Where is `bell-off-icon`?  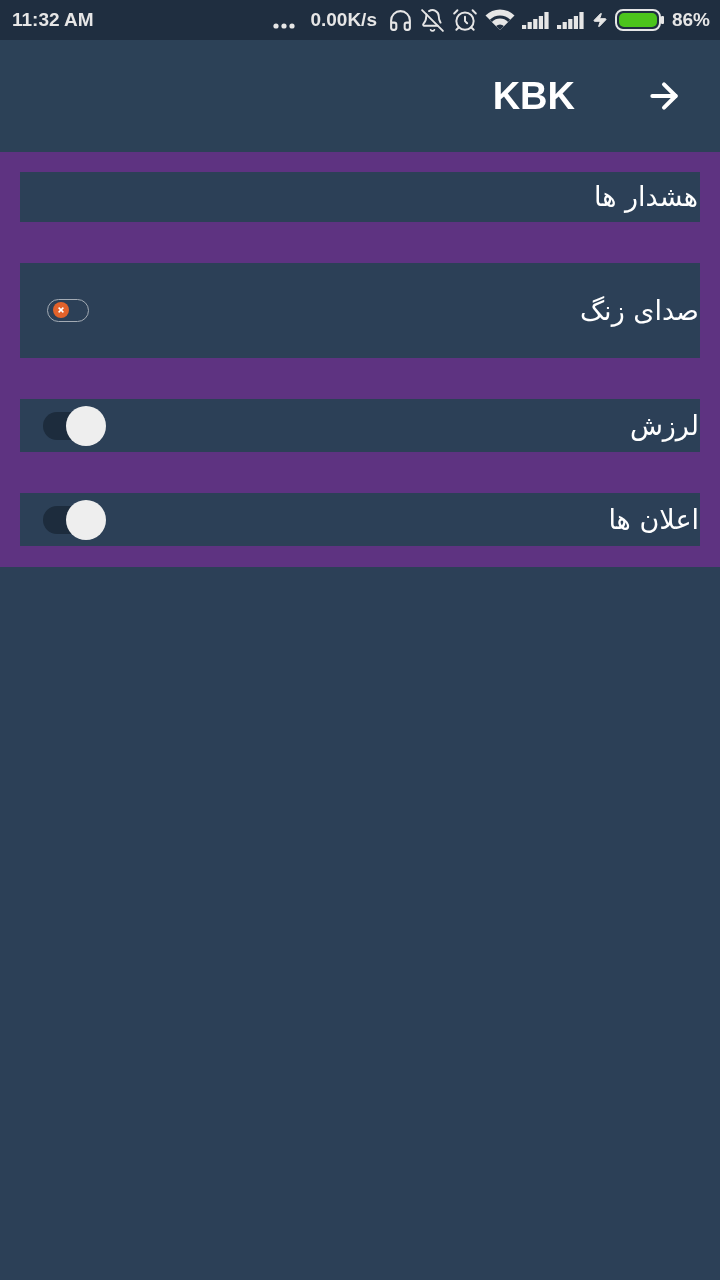
bell-off-icon is located at coordinates (432, 20).